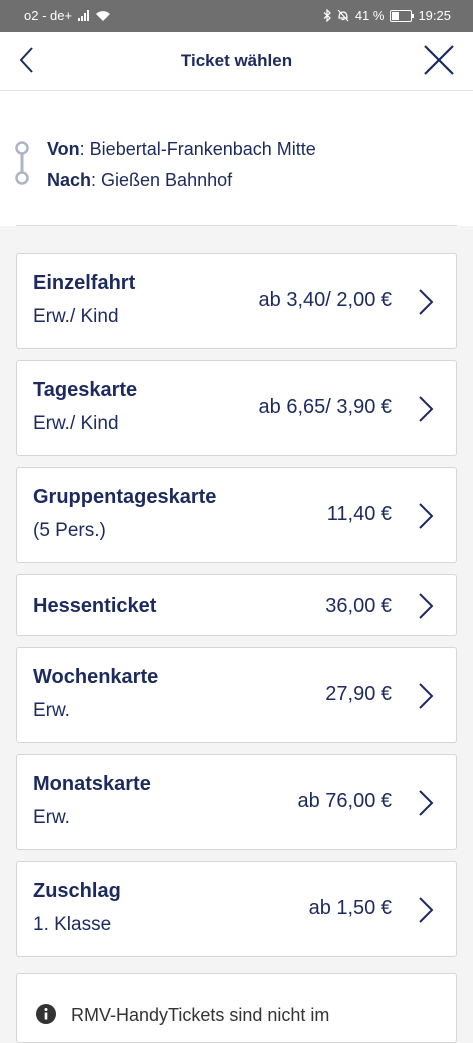  What do you see at coordinates (343, 15) in the screenshot?
I see `mute-icon` at bounding box center [343, 15].